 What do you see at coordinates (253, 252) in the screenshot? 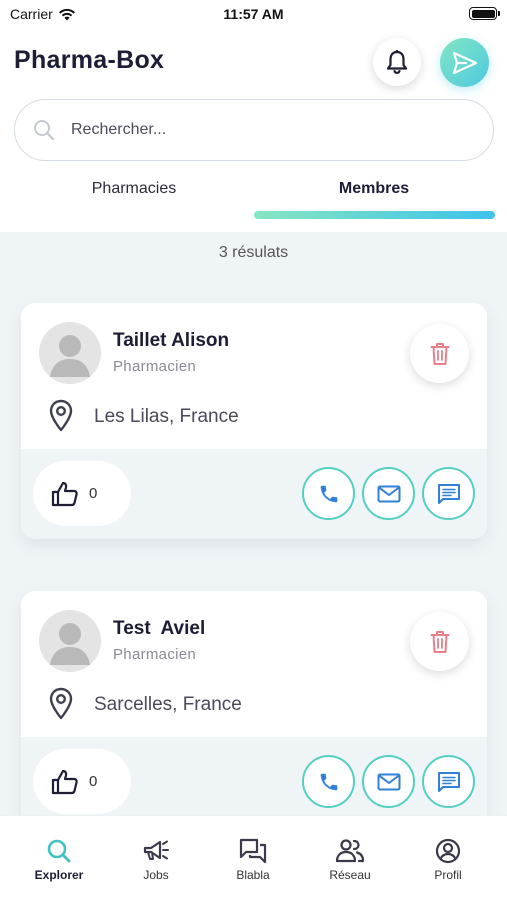
I see `results-count: 3 résulats` at bounding box center [253, 252].